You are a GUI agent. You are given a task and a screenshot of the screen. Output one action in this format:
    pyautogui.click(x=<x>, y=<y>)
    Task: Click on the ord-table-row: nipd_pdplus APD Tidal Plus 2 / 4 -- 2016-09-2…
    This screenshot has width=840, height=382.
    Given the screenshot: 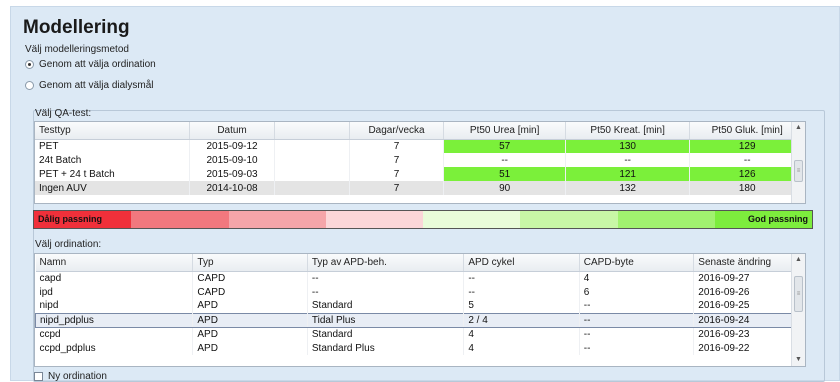 What is the action you would take?
    pyautogui.click(x=420, y=320)
    